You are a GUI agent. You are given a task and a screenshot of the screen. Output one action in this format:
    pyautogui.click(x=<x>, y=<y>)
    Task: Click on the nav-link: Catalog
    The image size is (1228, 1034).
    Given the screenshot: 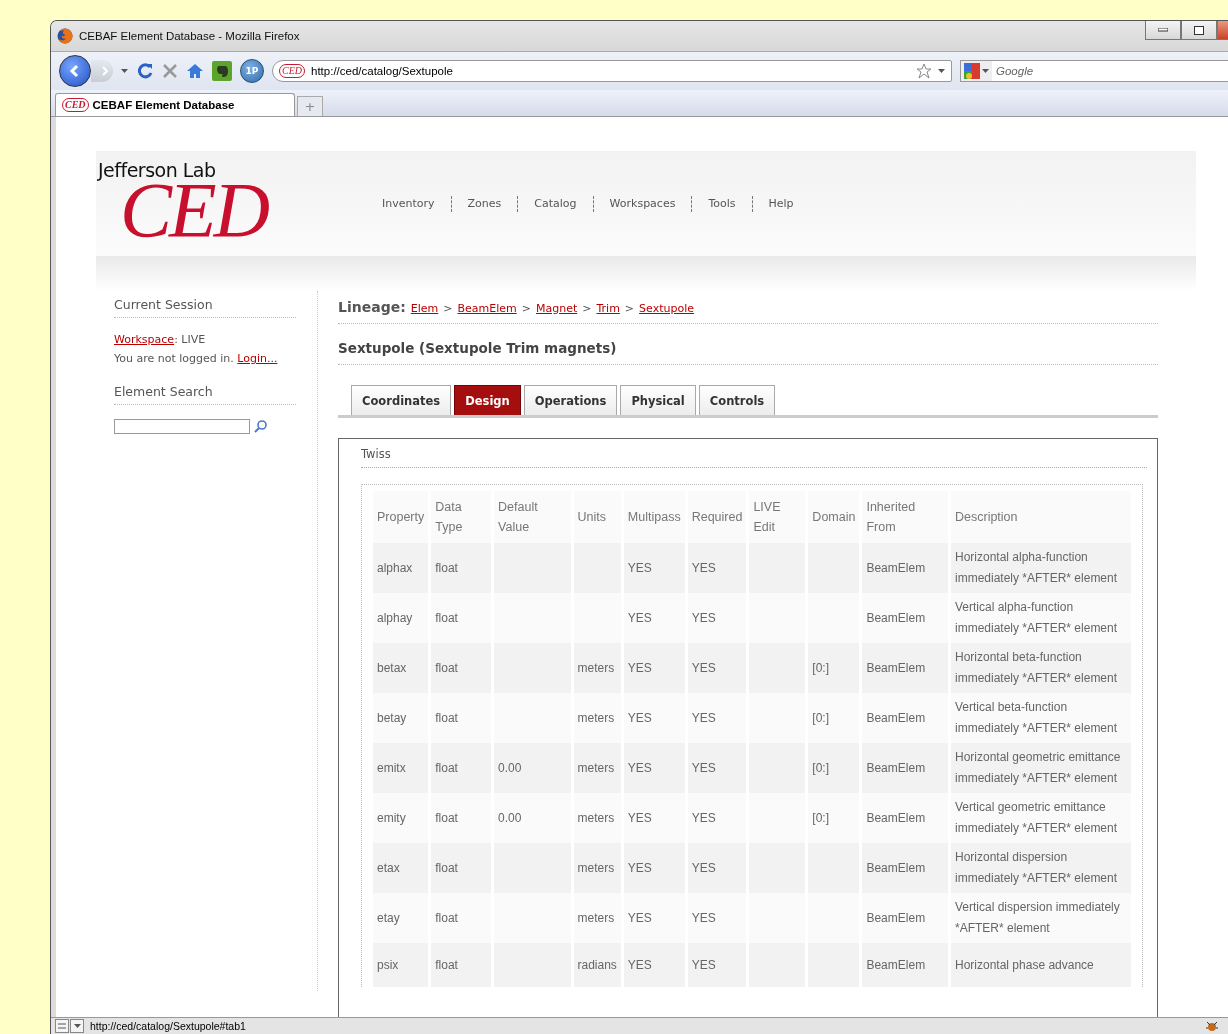 What is the action you would take?
    pyautogui.click(x=555, y=203)
    